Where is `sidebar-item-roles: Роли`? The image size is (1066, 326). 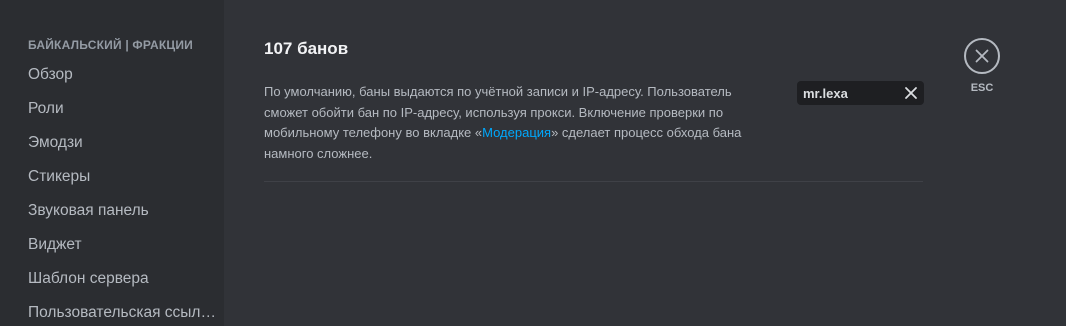 sidebar-item-roles: Роли is located at coordinates (118, 109).